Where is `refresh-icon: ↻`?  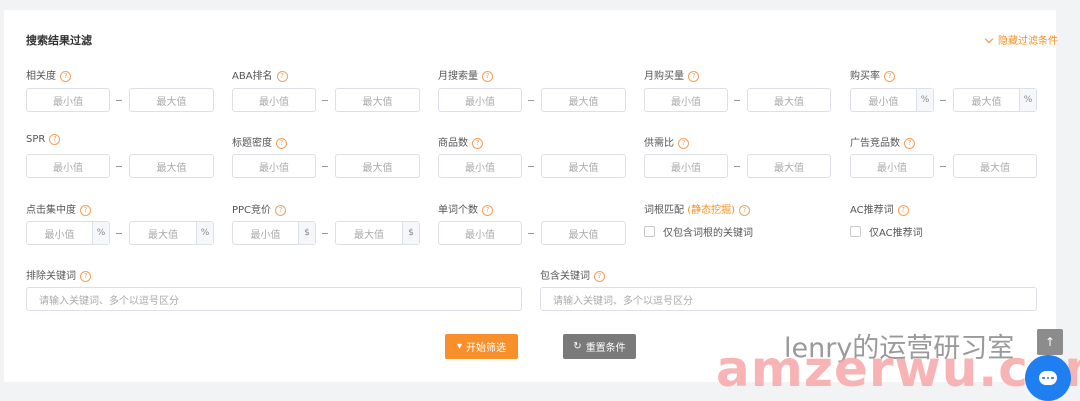
refresh-icon: ↻ is located at coordinates (577, 346).